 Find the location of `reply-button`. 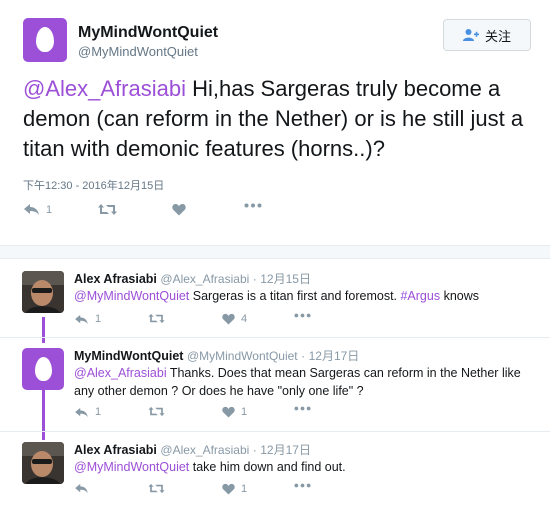

reply-button is located at coordinates (84, 488).